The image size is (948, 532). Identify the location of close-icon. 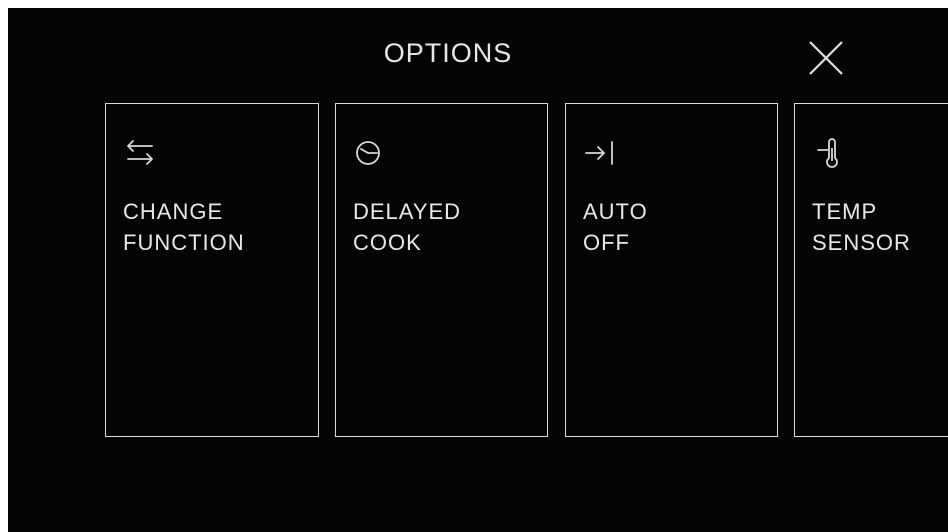
(826, 58).